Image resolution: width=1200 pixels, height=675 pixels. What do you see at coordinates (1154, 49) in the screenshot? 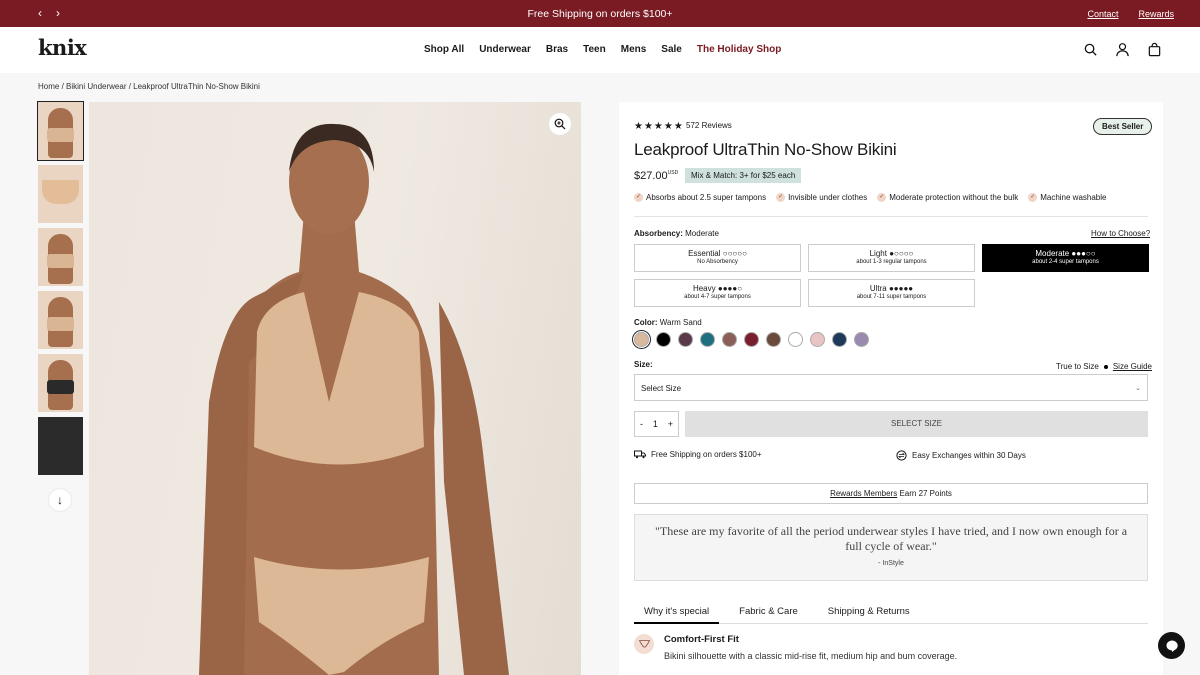
I see `cart-icon` at bounding box center [1154, 49].